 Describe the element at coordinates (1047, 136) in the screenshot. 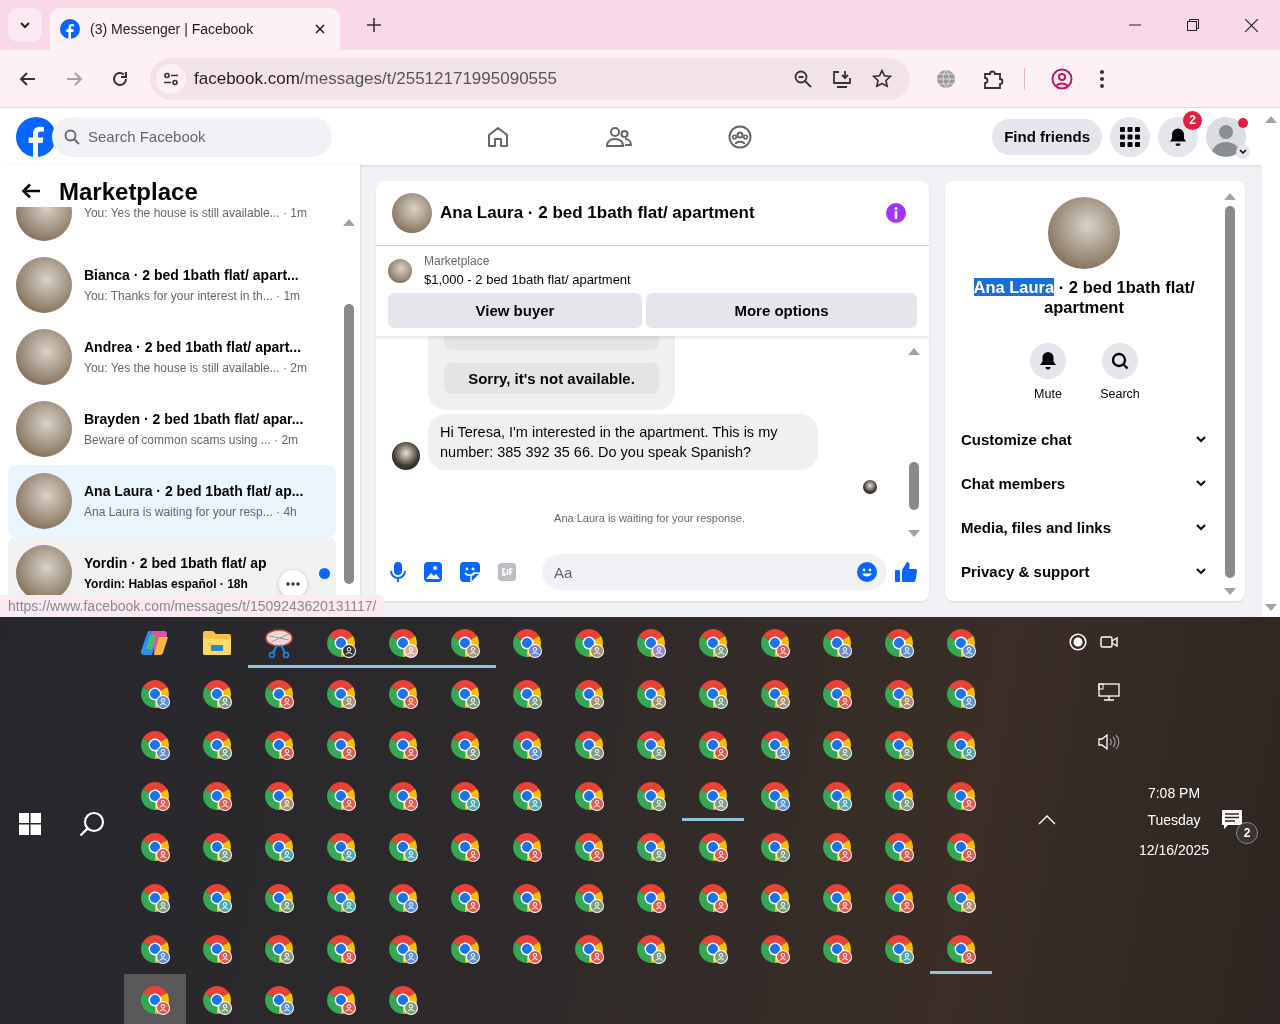

I see `find-friends-button: Find friends` at that location.